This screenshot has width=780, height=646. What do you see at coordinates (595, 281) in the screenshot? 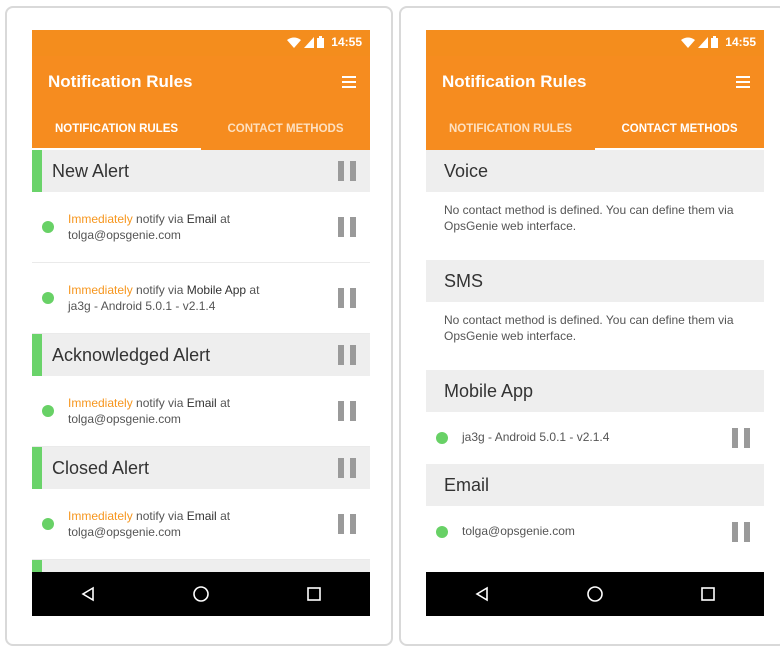
I see `section-sms: SMS` at bounding box center [595, 281].